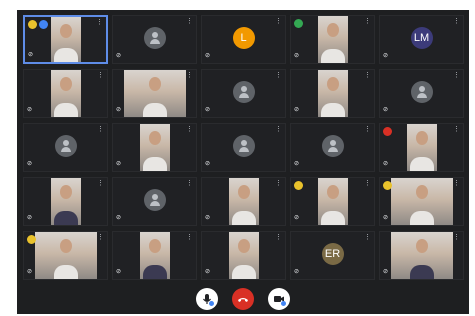  I want to click on participant-tile: ER ⊘ ⋮, so click(332, 255).